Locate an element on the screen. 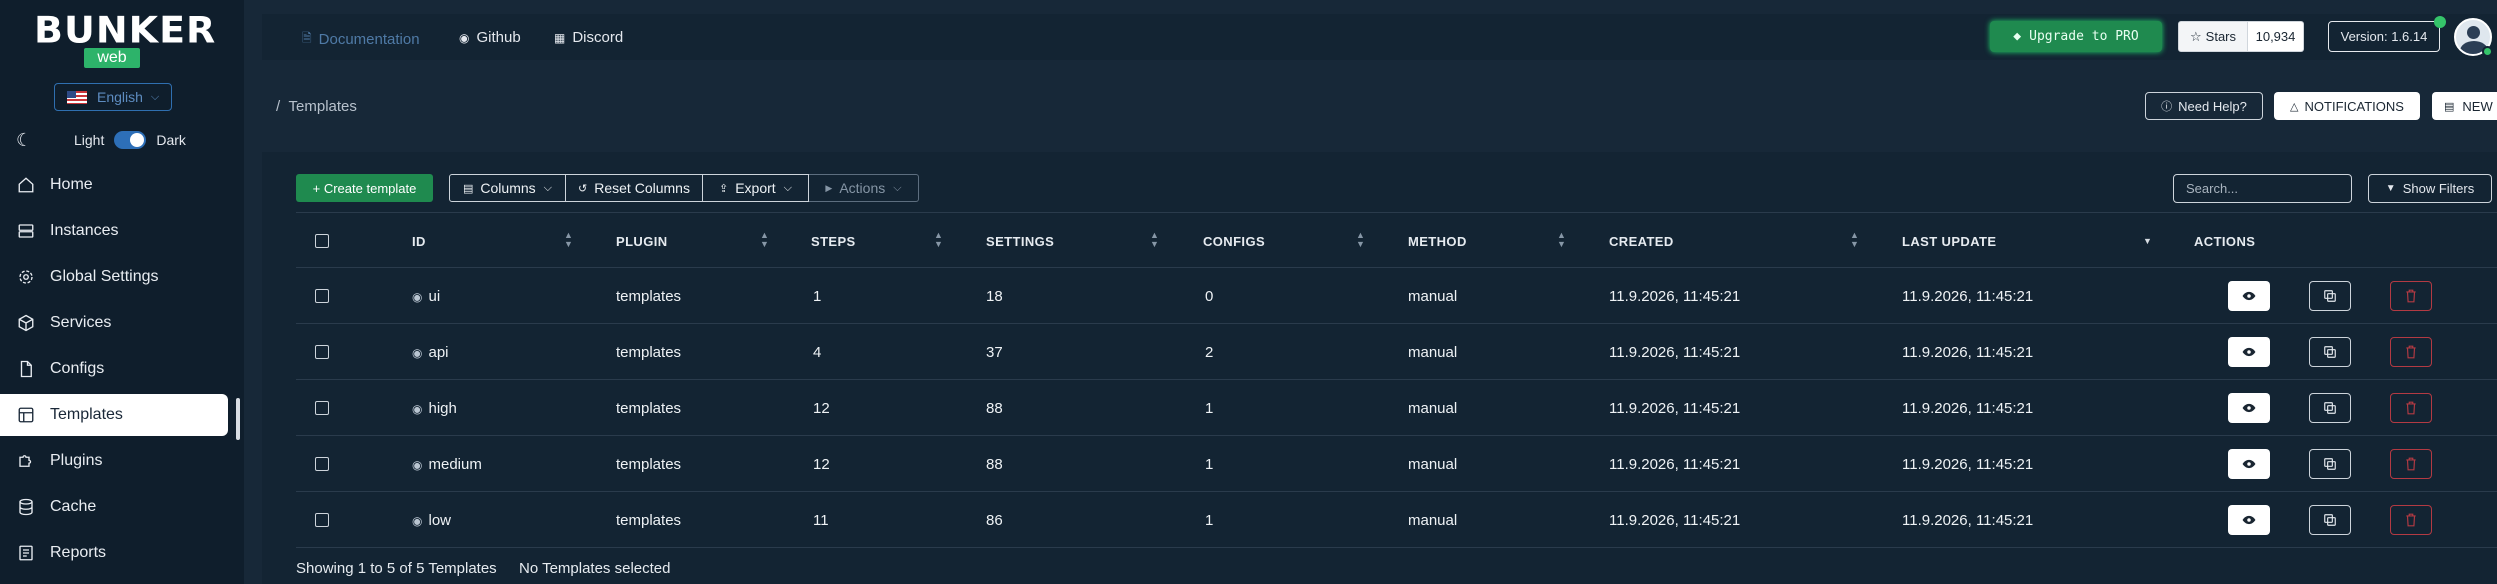  sidebar-item-label: Plugins is located at coordinates (76, 460).